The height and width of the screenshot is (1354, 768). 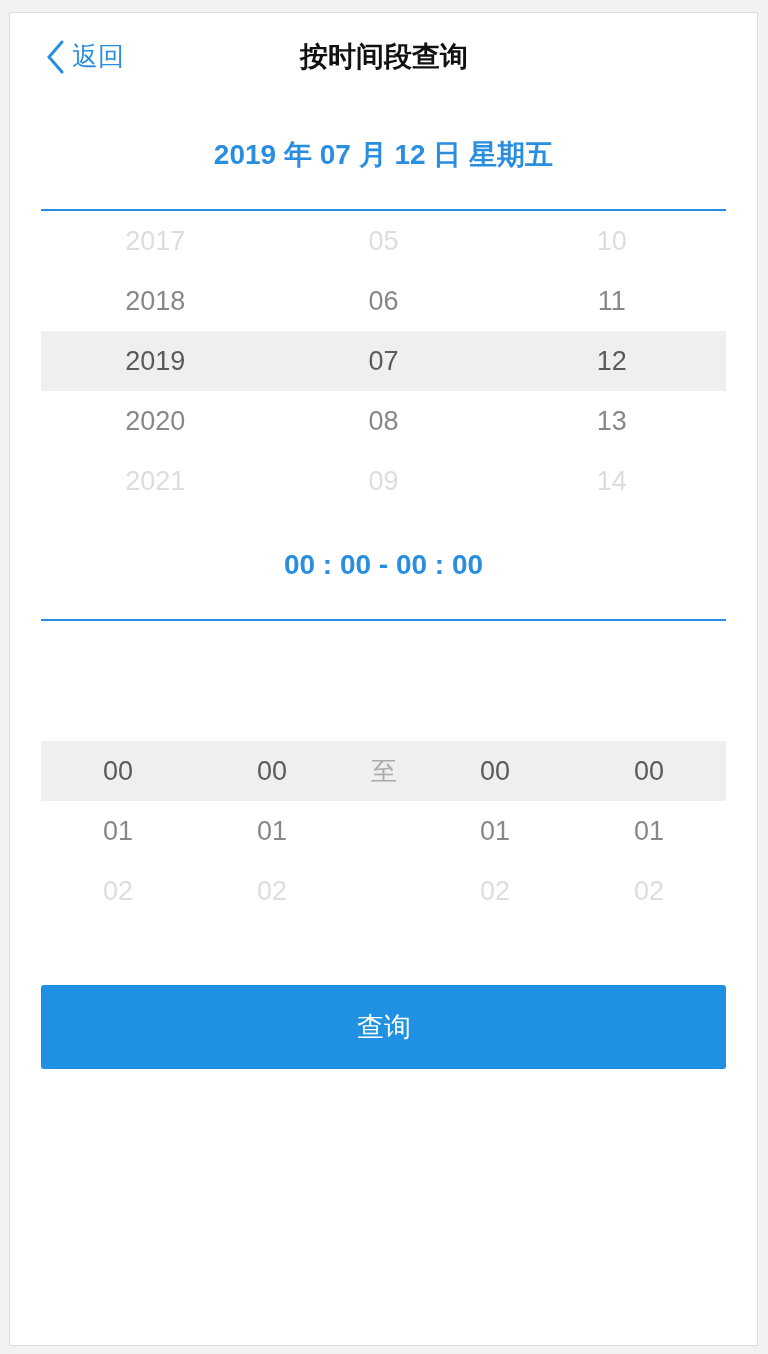 I want to click on picker-option: 2018, so click(x=155, y=301).